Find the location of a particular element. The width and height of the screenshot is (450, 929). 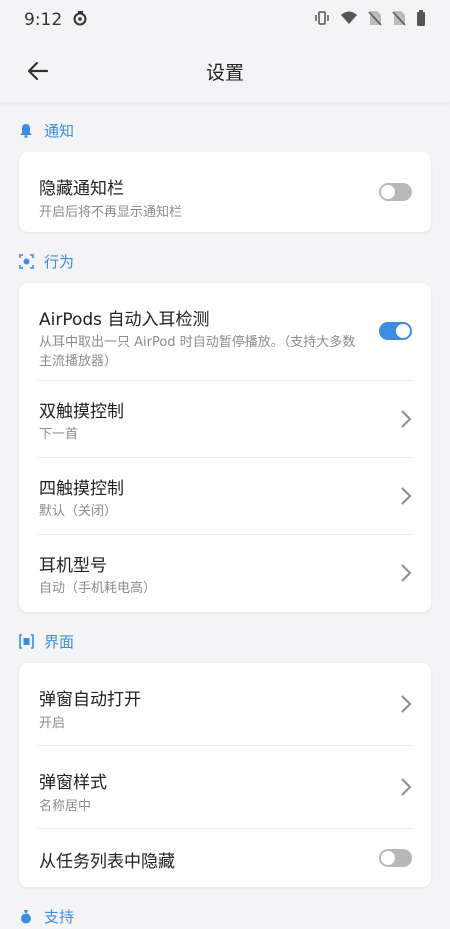

section-title-notify: 通知 is located at coordinates (59, 130).